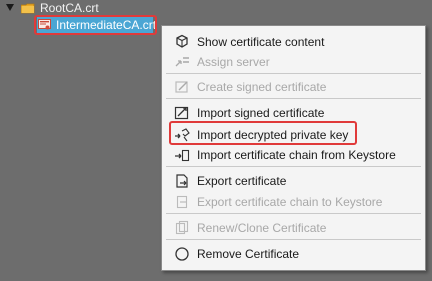  I want to click on menu-item-label: Import signed certificate, so click(261, 113).